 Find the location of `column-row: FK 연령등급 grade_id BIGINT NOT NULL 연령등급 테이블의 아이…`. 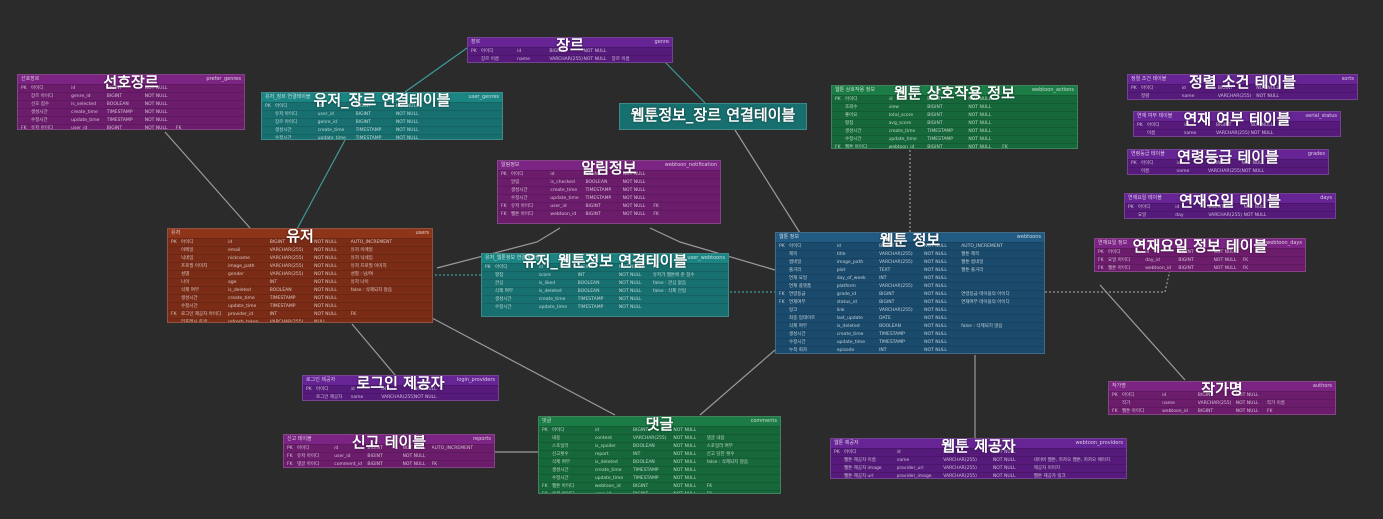

column-row: FK 연령등급 grade_id BIGINT NOT NULL 연령등급 테이블의 아이… is located at coordinates (910, 294).